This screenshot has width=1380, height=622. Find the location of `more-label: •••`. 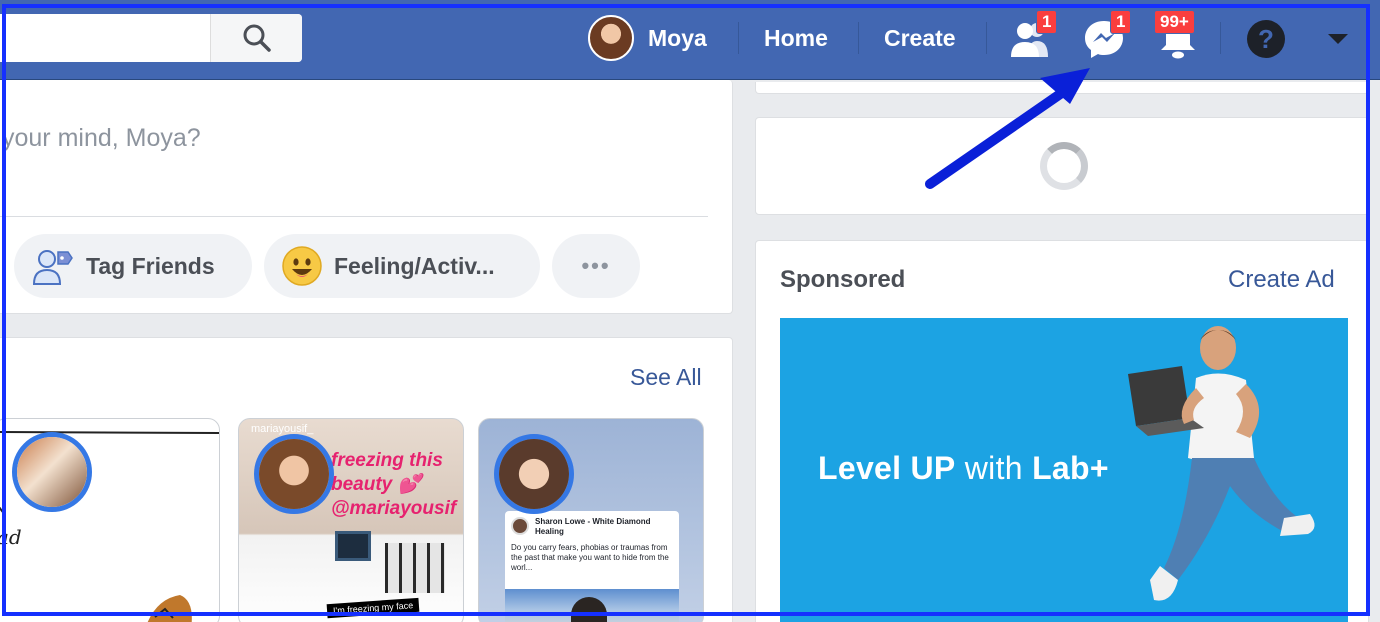

more-label: ••• is located at coordinates (596, 265).